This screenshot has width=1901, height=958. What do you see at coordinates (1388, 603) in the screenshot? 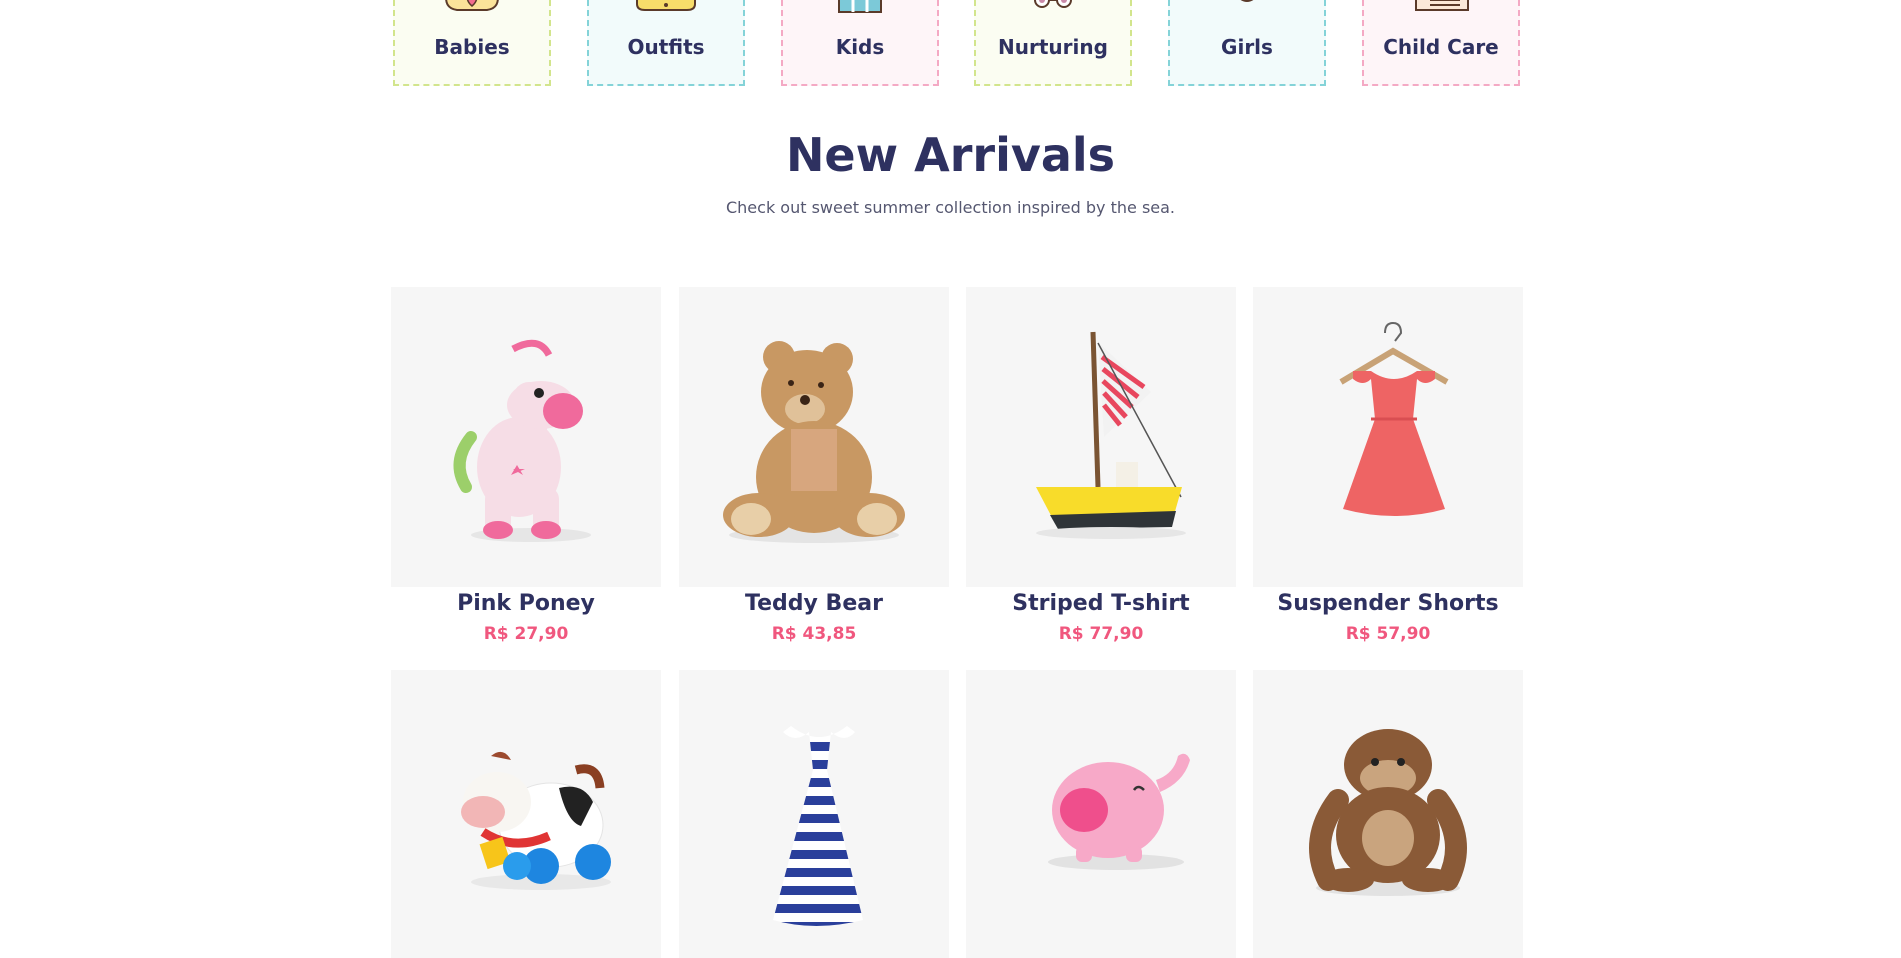
I see `product-name: Suspender Shorts` at bounding box center [1388, 603].